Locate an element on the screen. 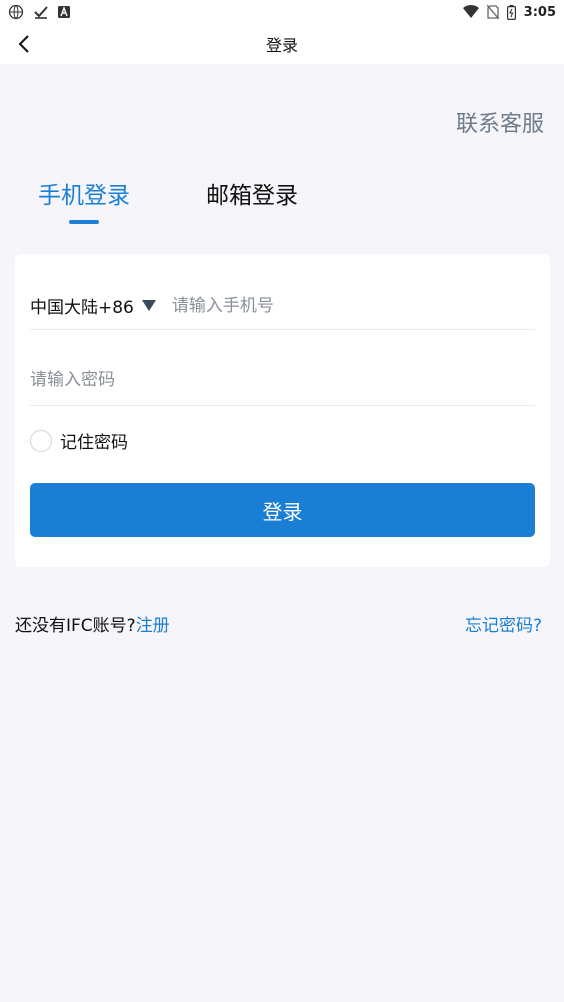 The height and width of the screenshot is (1002, 564). no-account-text: 还没有IFC账号? is located at coordinates (75, 626).